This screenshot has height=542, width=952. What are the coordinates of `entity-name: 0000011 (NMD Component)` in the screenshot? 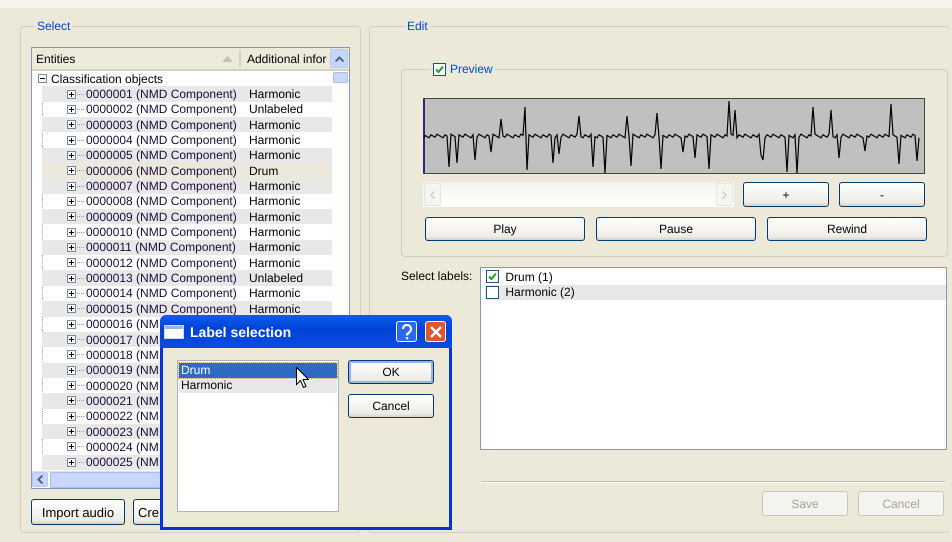 It's located at (161, 247).